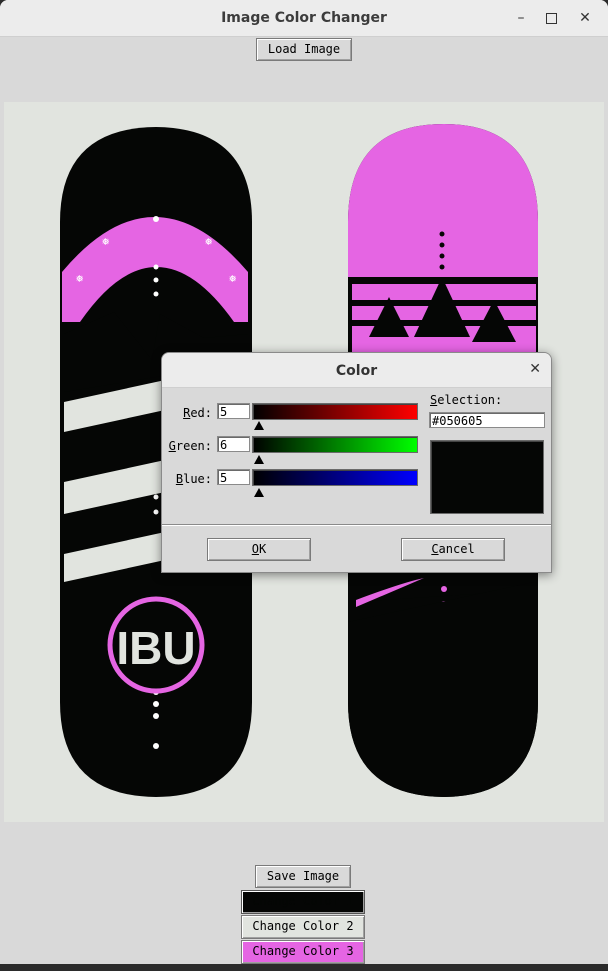 This screenshot has width=608, height=971. Describe the element at coordinates (303, 952) in the screenshot. I see `change-color-3-button: Change Color 3` at that location.